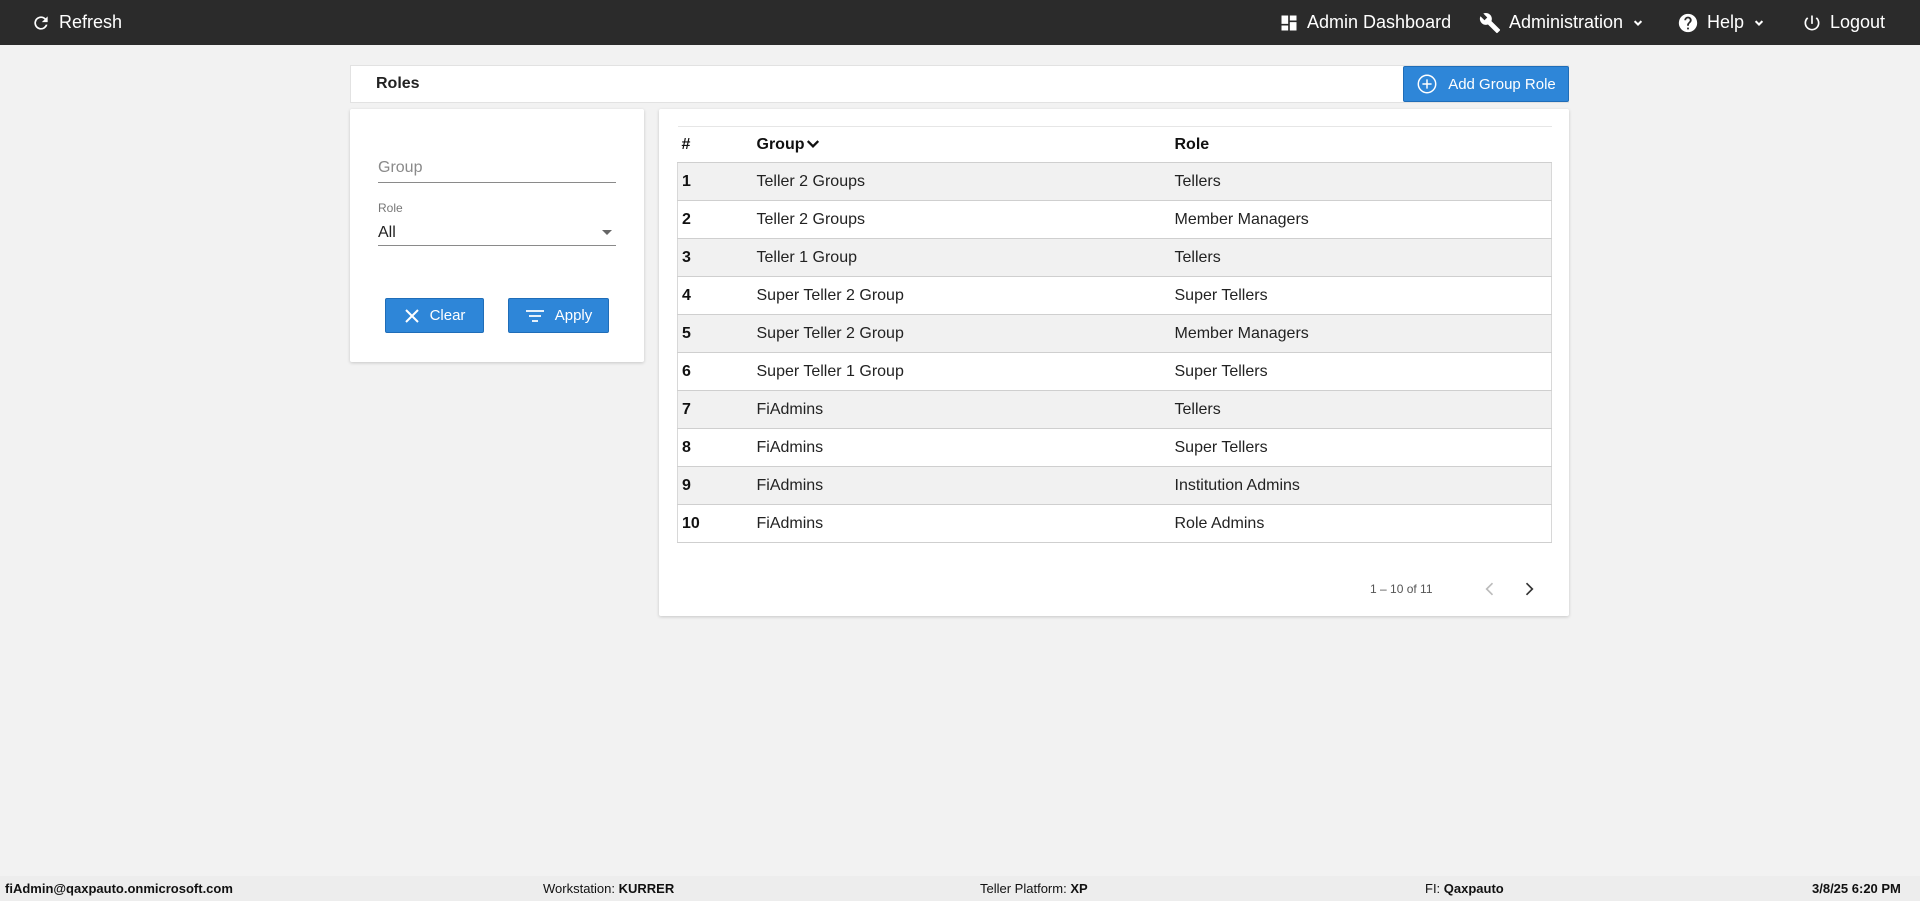 This screenshot has height=901, width=1920. I want to click on column-header-number: #, so click(715, 145).